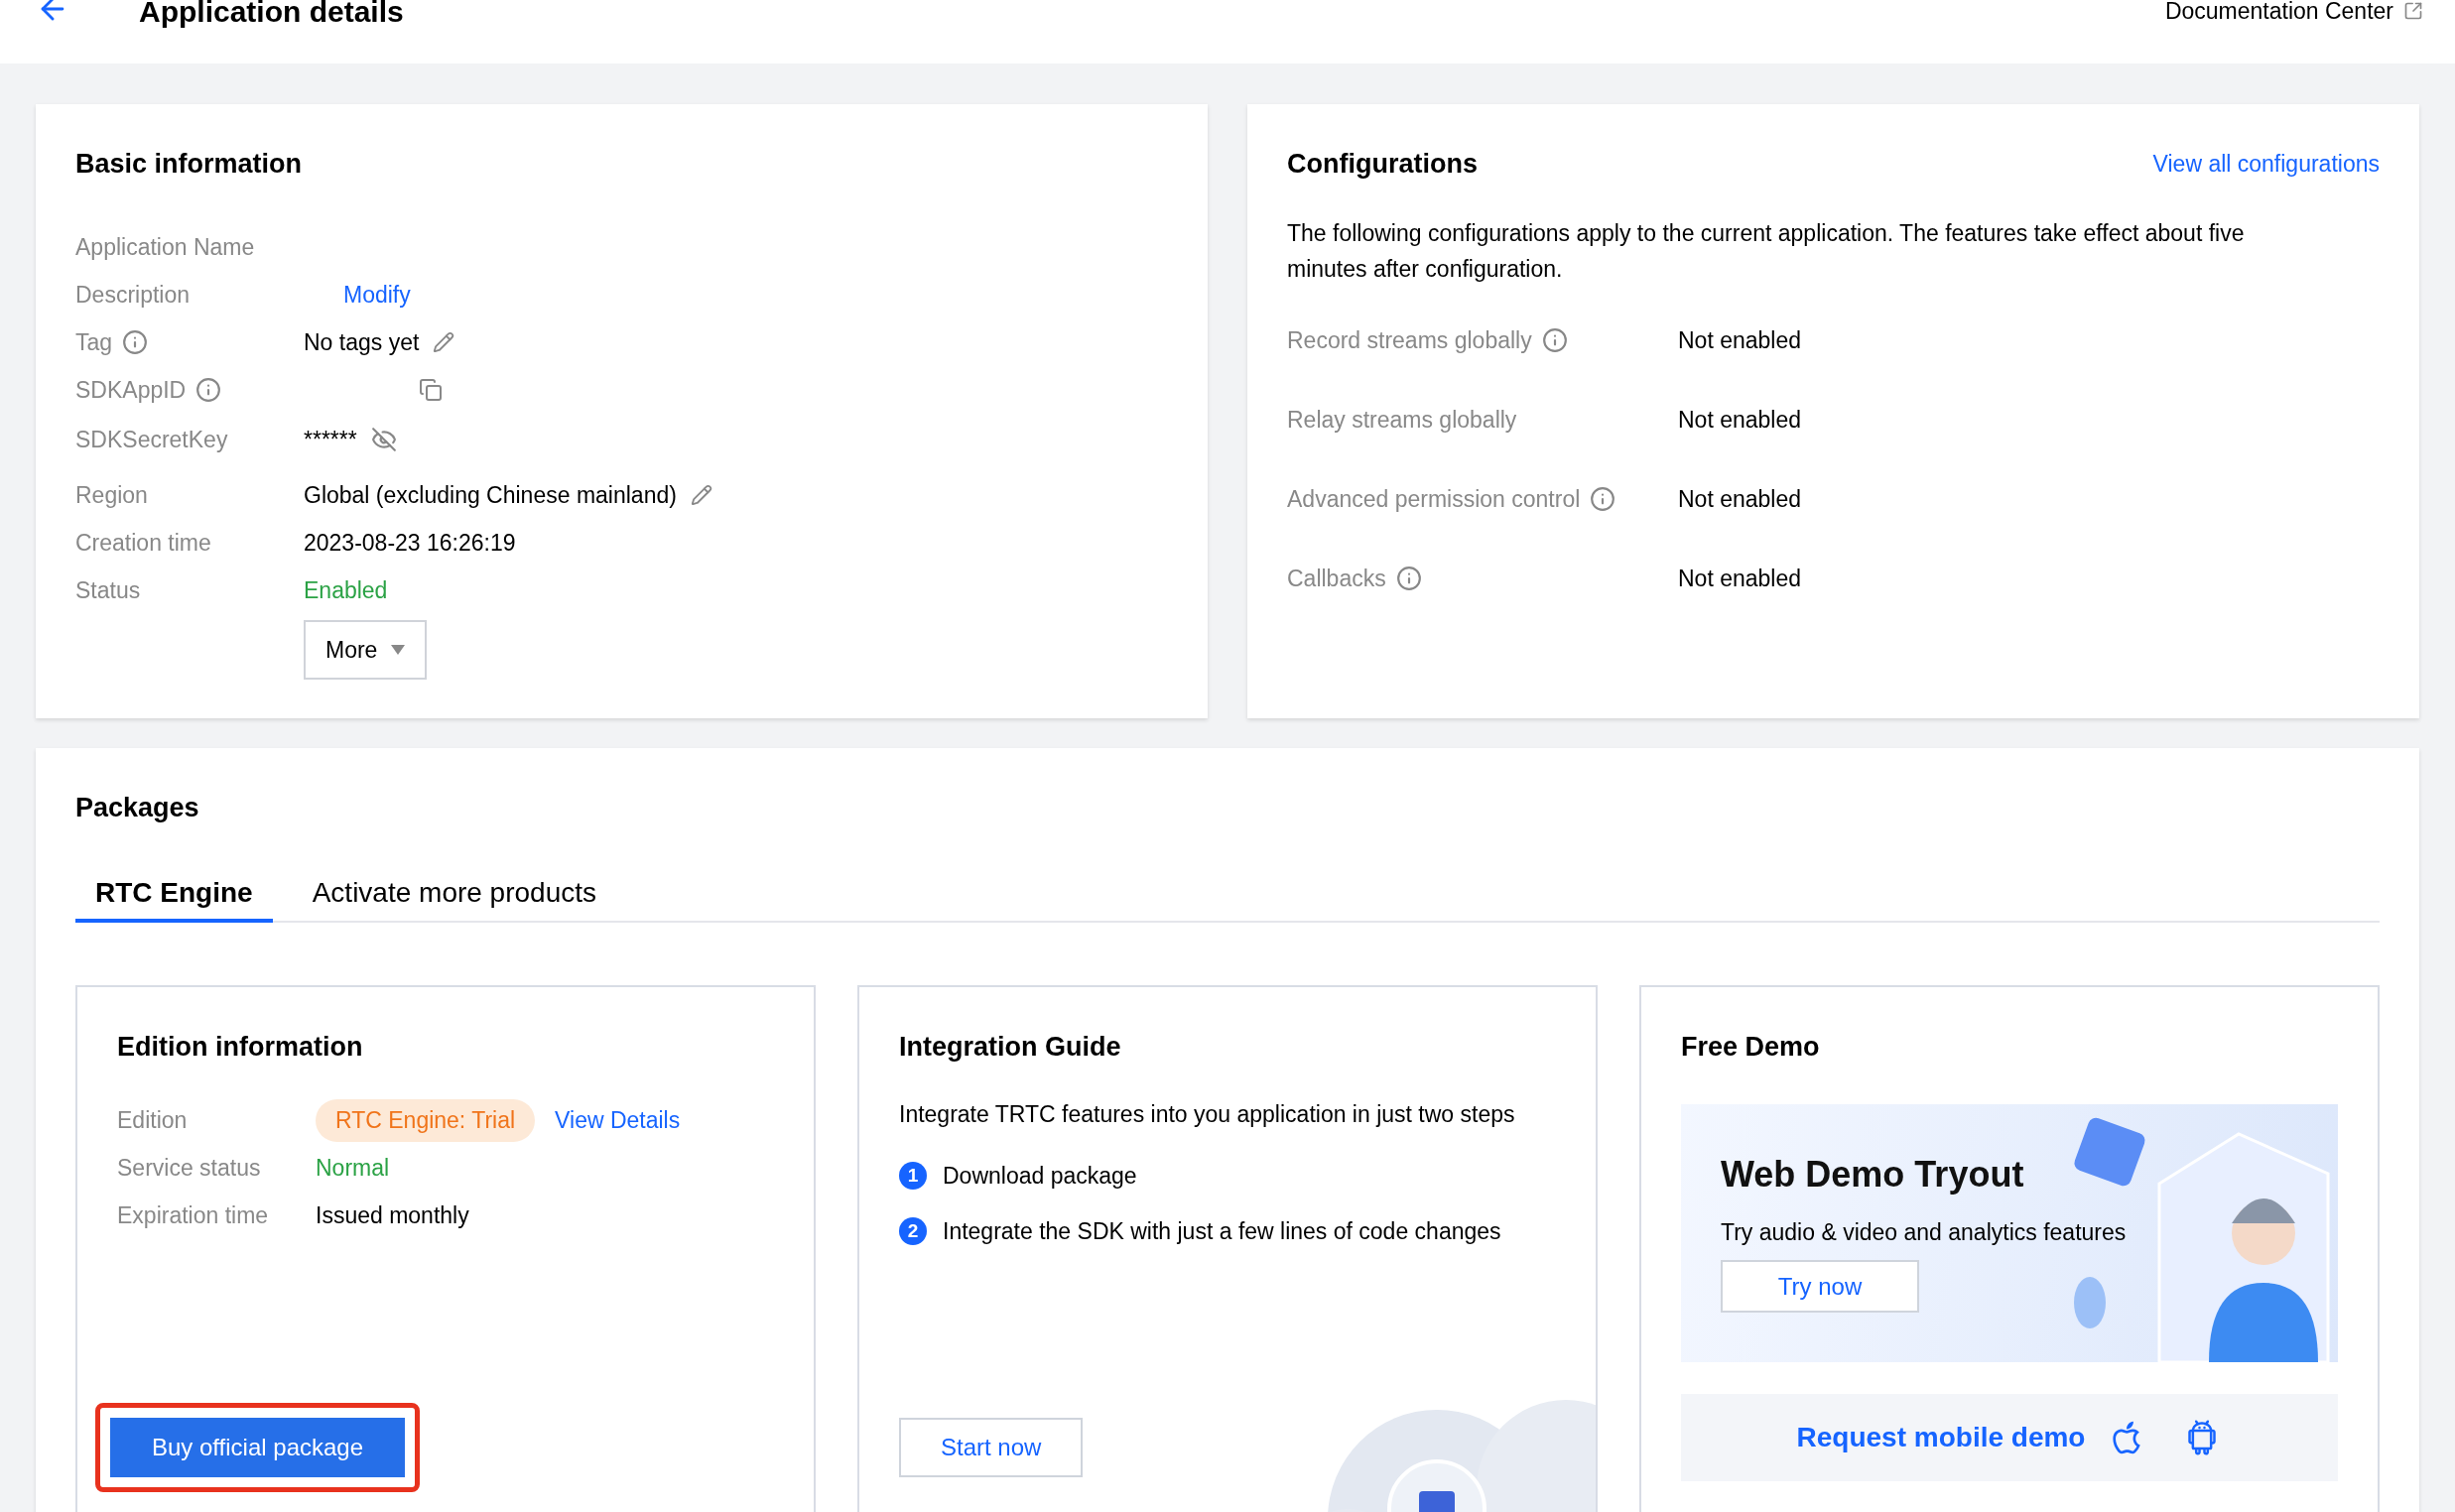 The width and height of the screenshot is (2455, 1512). What do you see at coordinates (137, 808) in the screenshot?
I see `card-title: Packages` at bounding box center [137, 808].